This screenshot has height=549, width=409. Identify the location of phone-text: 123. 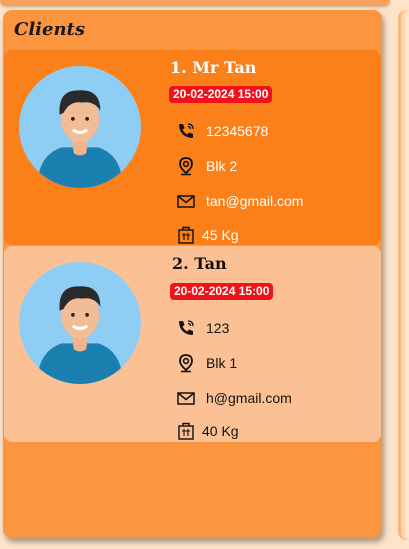
(218, 328).